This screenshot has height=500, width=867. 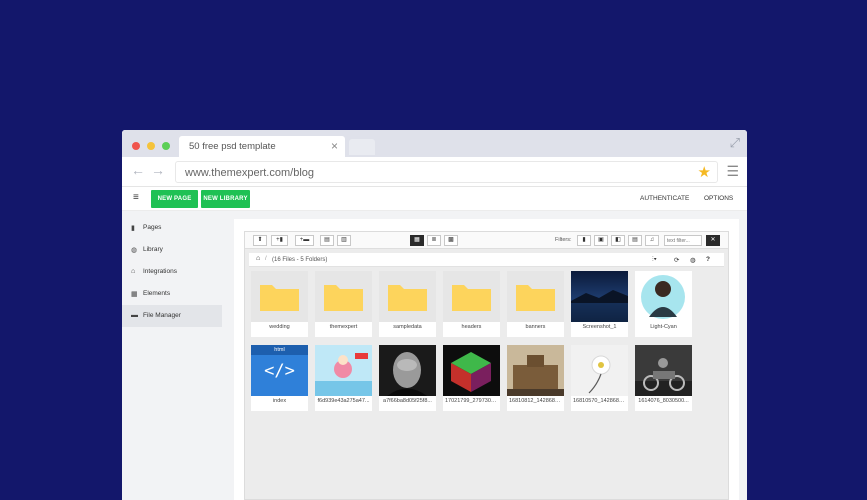 I want to click on filter-archive-icon: ◧, so click(x=618, y=240).